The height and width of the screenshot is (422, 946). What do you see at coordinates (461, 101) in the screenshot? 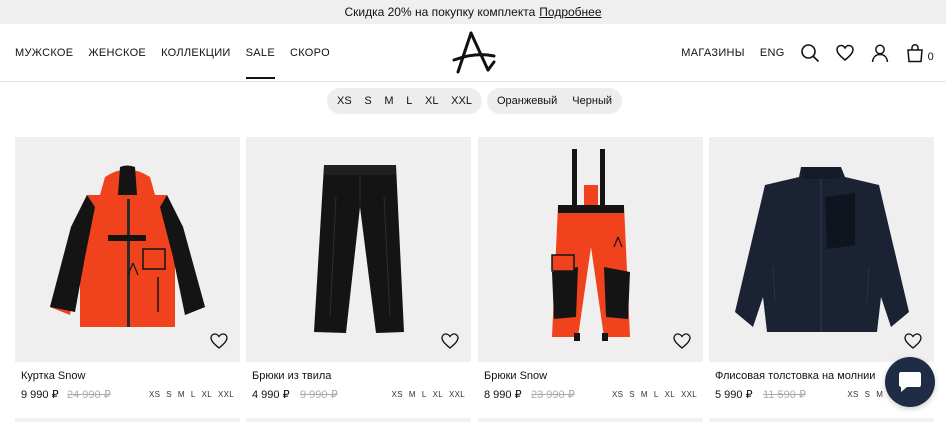
I see `size-filter-xxl: XXL` at bounding box center [461, 101].